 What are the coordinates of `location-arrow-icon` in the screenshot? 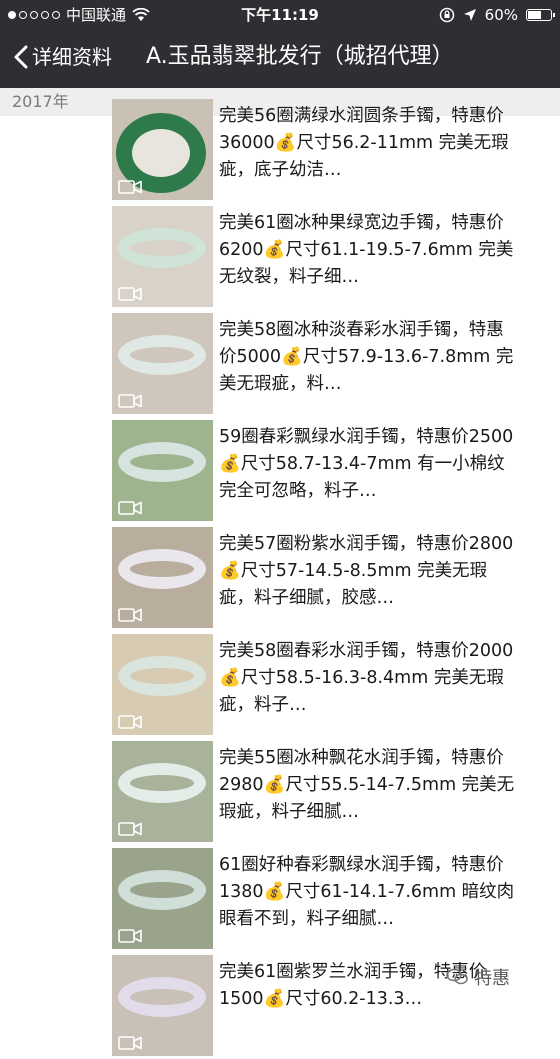 It's located at (469, 15).